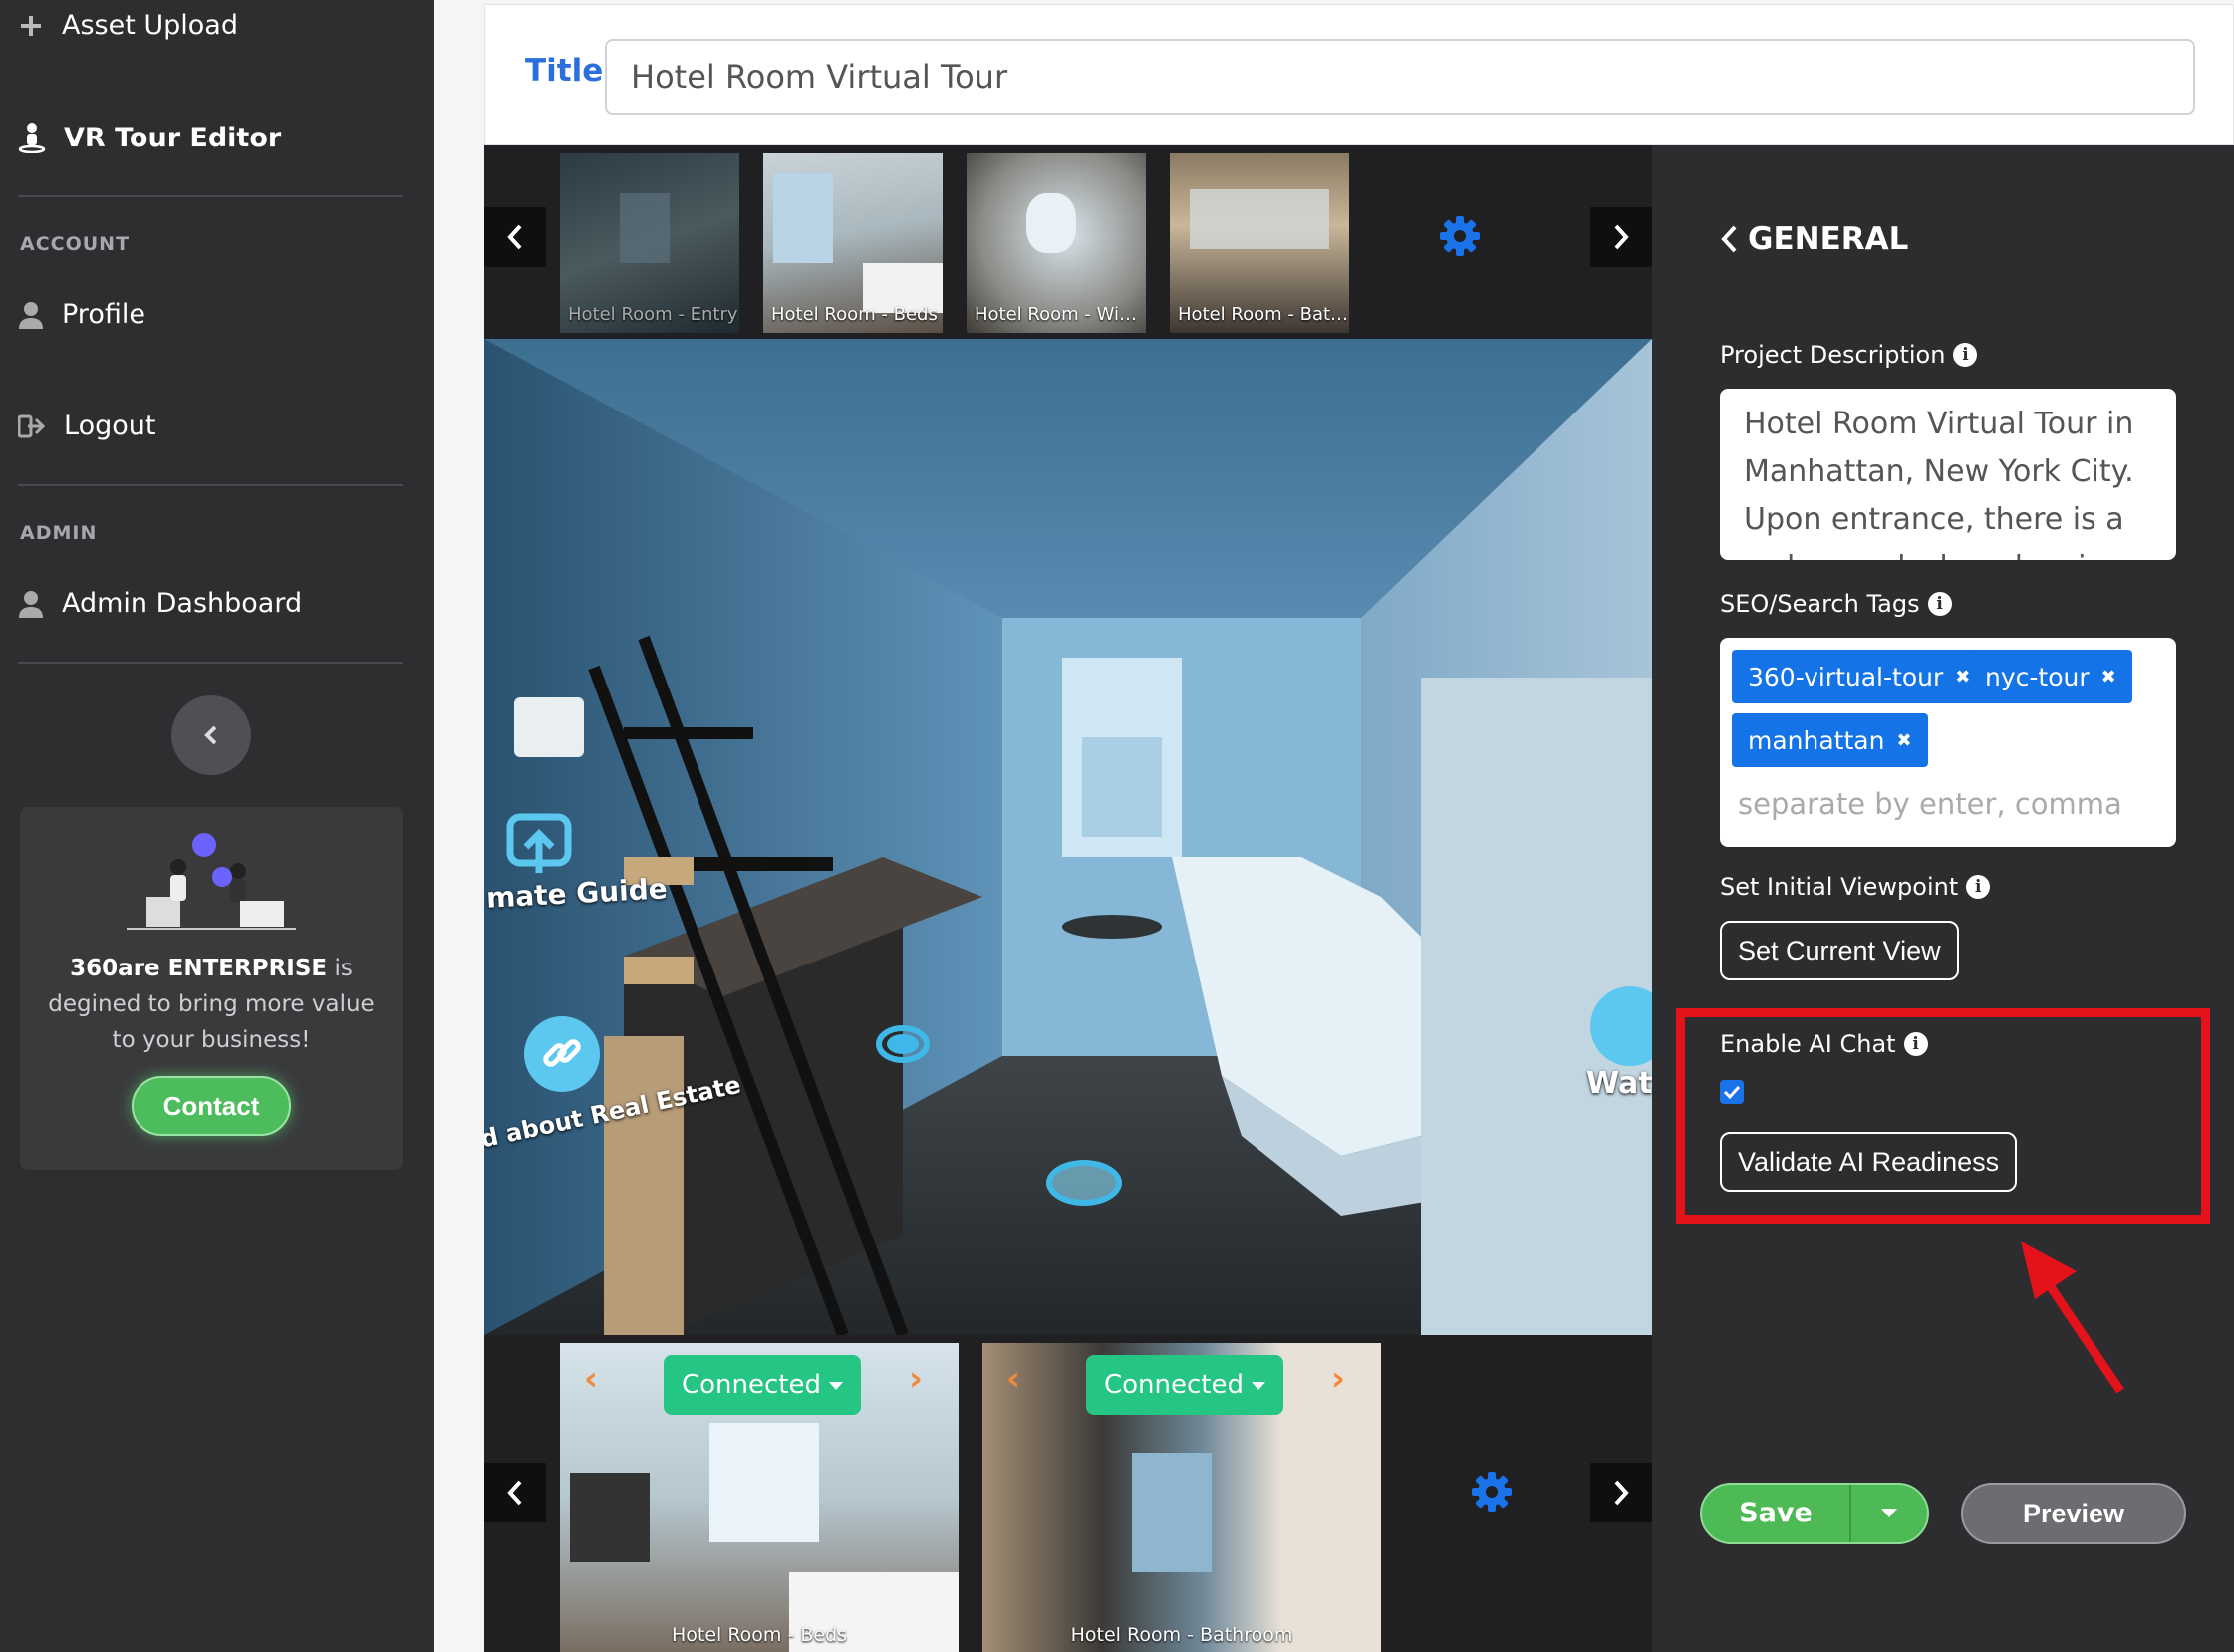 The width and height of the screenshot is (2234, 1652). Describe the element at coordinates (564, 71) in the screenshot. I see `title-label: Title` at that location.